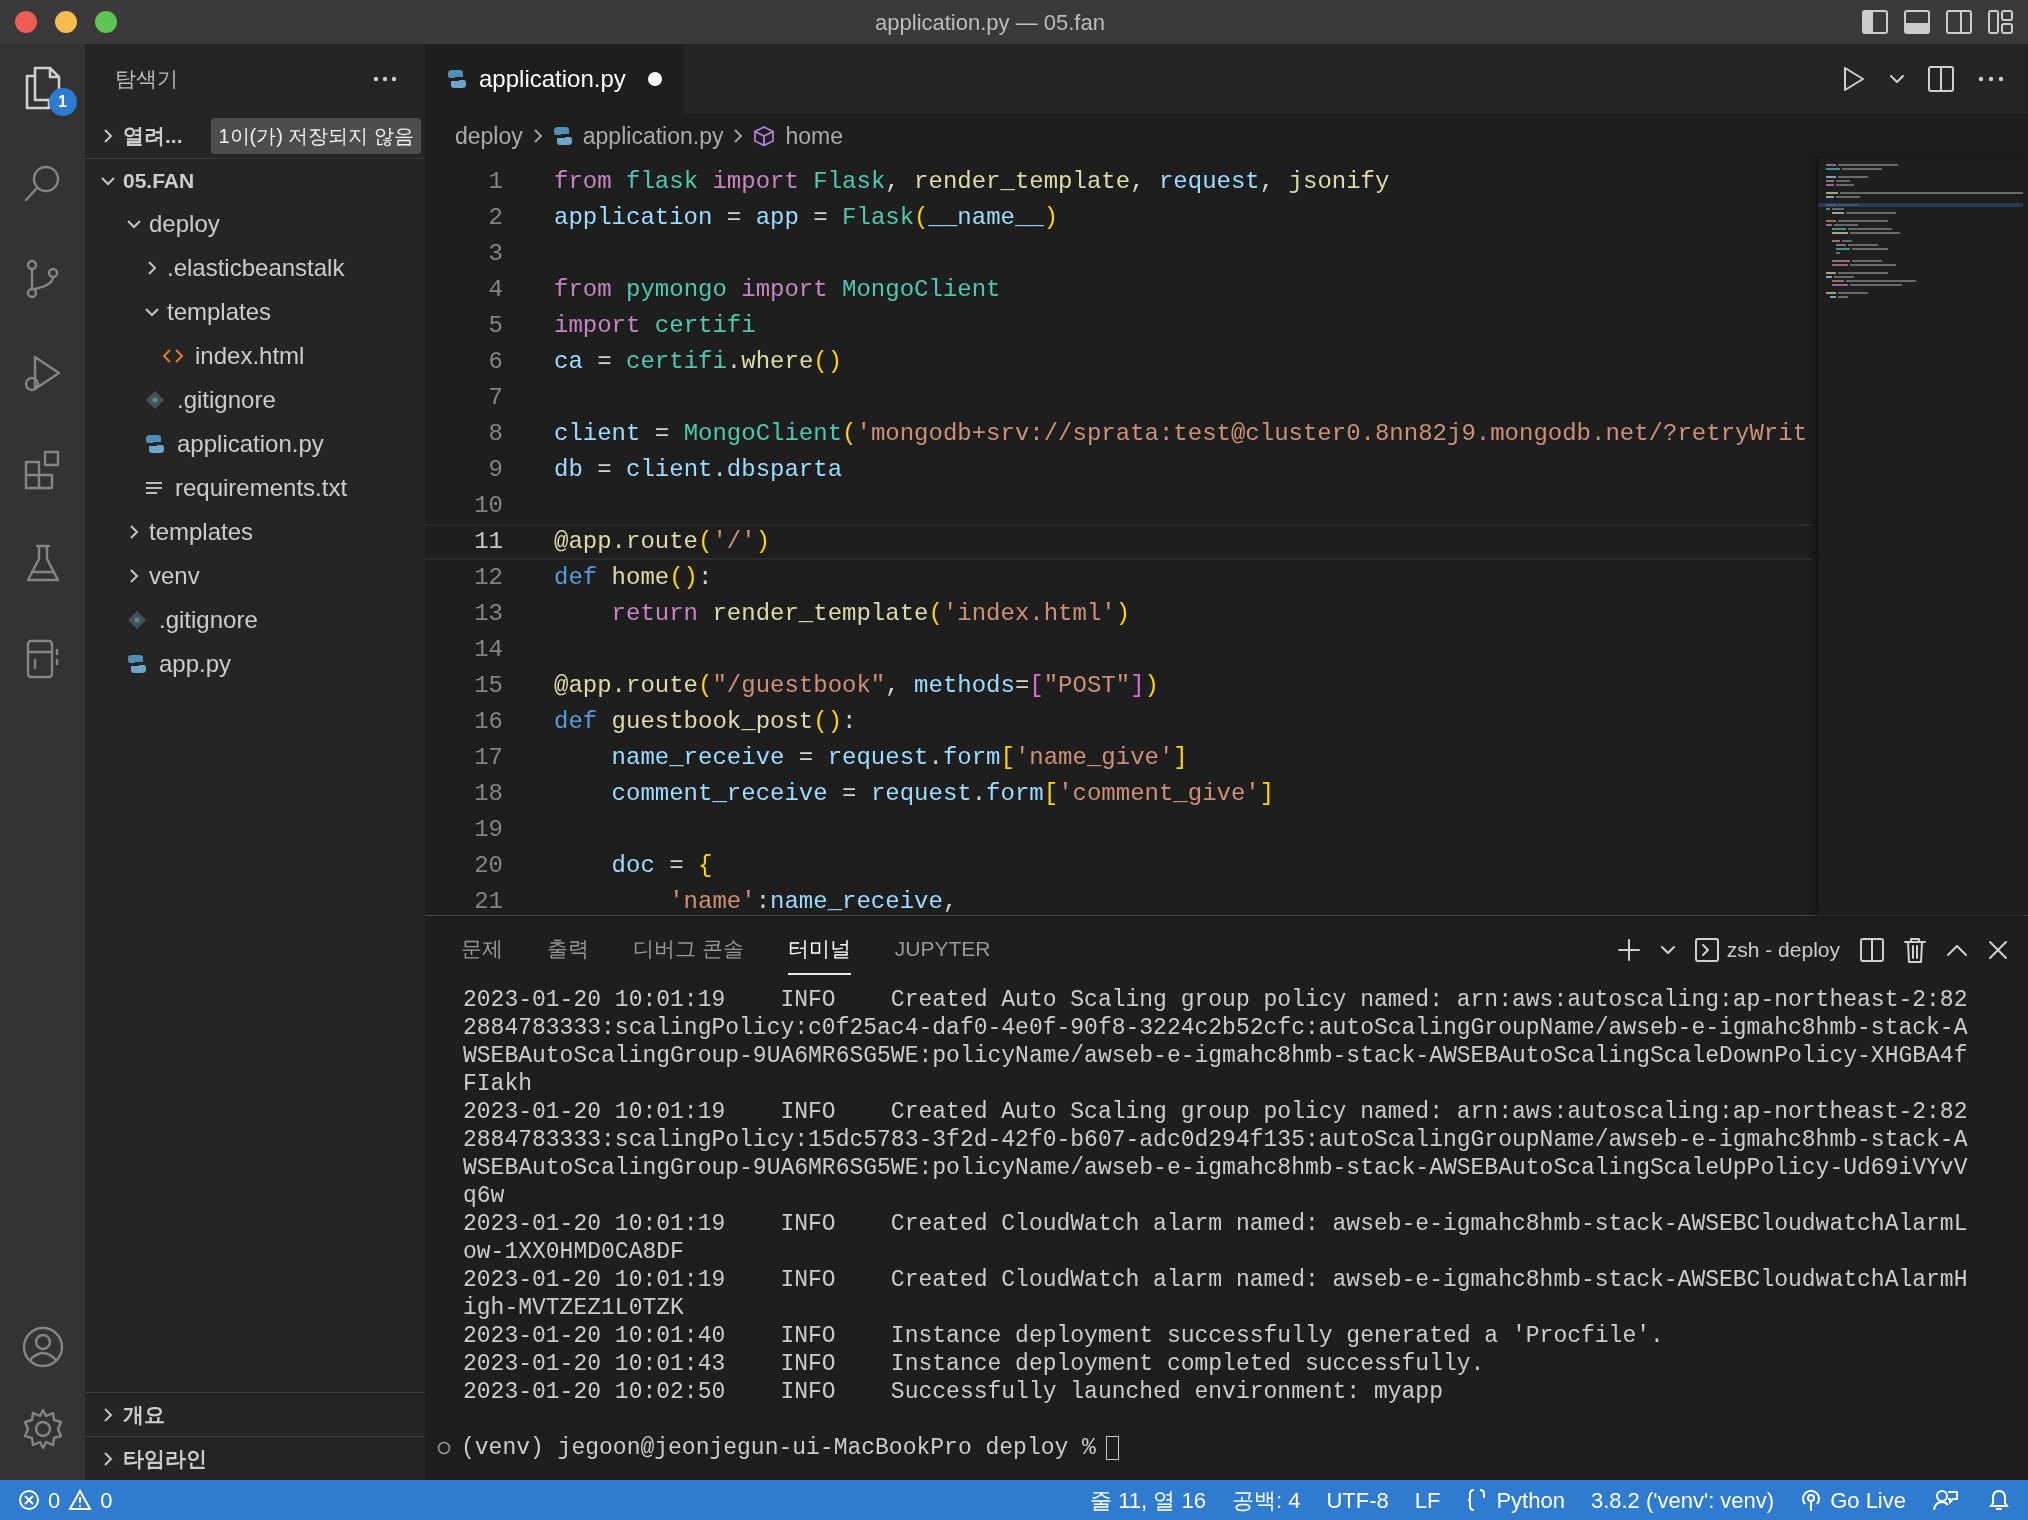 The image size is (2028, 1520). Describe the element at coordinates (705, 722) in the screenshot. I see `code-line: def guestbook_post():` at that location.